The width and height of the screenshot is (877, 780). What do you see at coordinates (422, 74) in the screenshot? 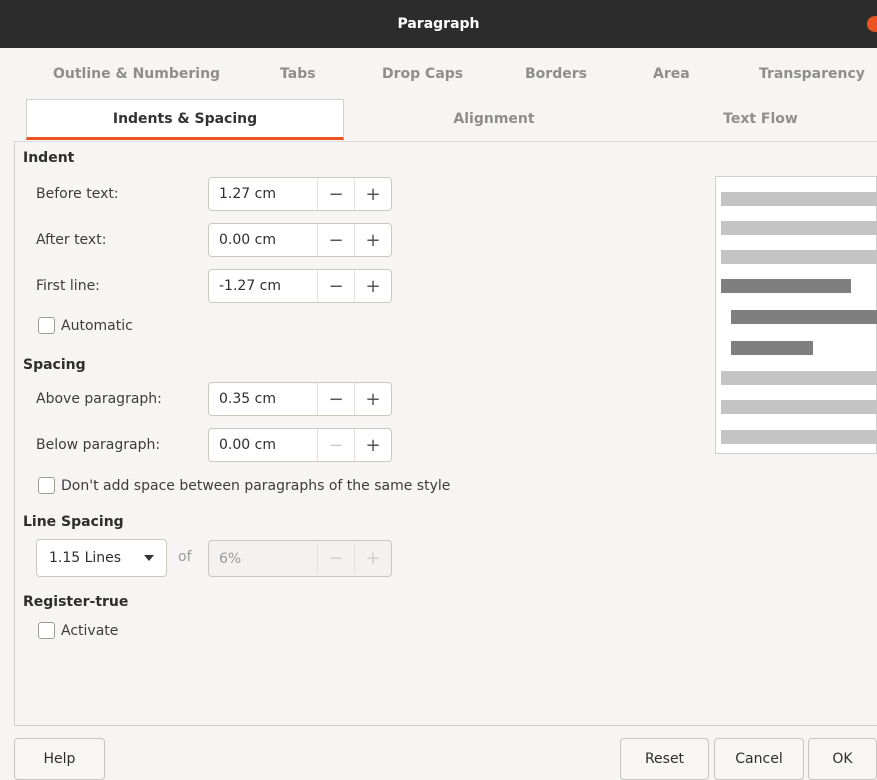
I see `tab-drop-caps: Drop Caps` at bounding box center [422, 74].